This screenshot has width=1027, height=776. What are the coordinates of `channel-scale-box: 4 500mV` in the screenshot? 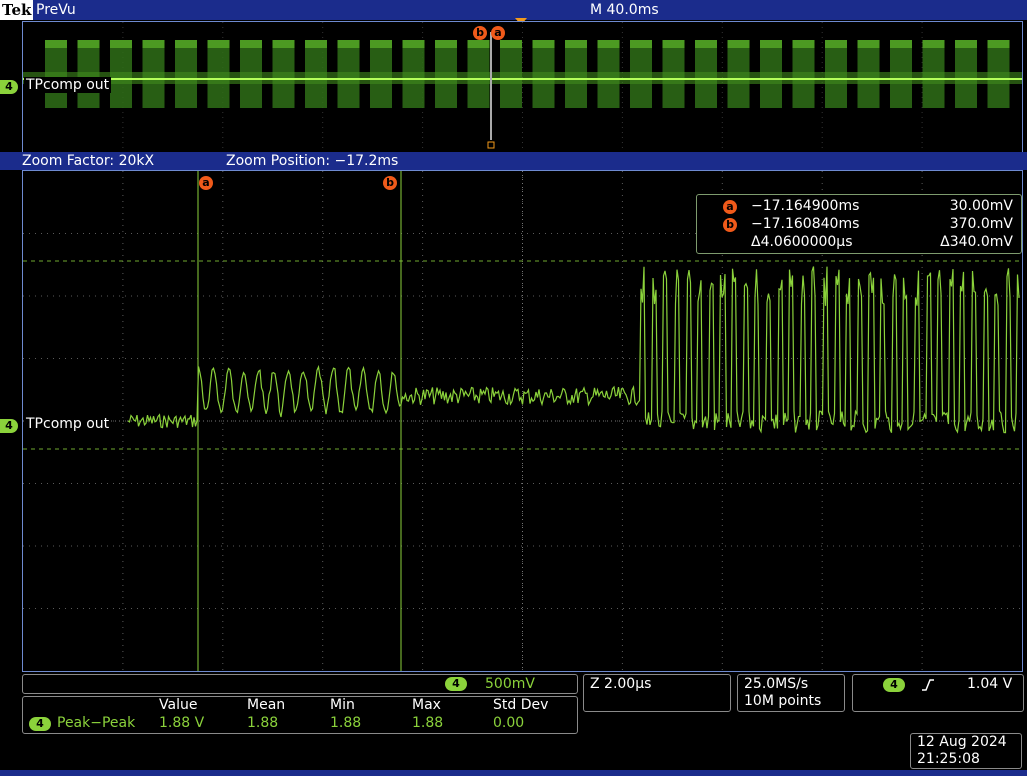 It's located at (300, 684).